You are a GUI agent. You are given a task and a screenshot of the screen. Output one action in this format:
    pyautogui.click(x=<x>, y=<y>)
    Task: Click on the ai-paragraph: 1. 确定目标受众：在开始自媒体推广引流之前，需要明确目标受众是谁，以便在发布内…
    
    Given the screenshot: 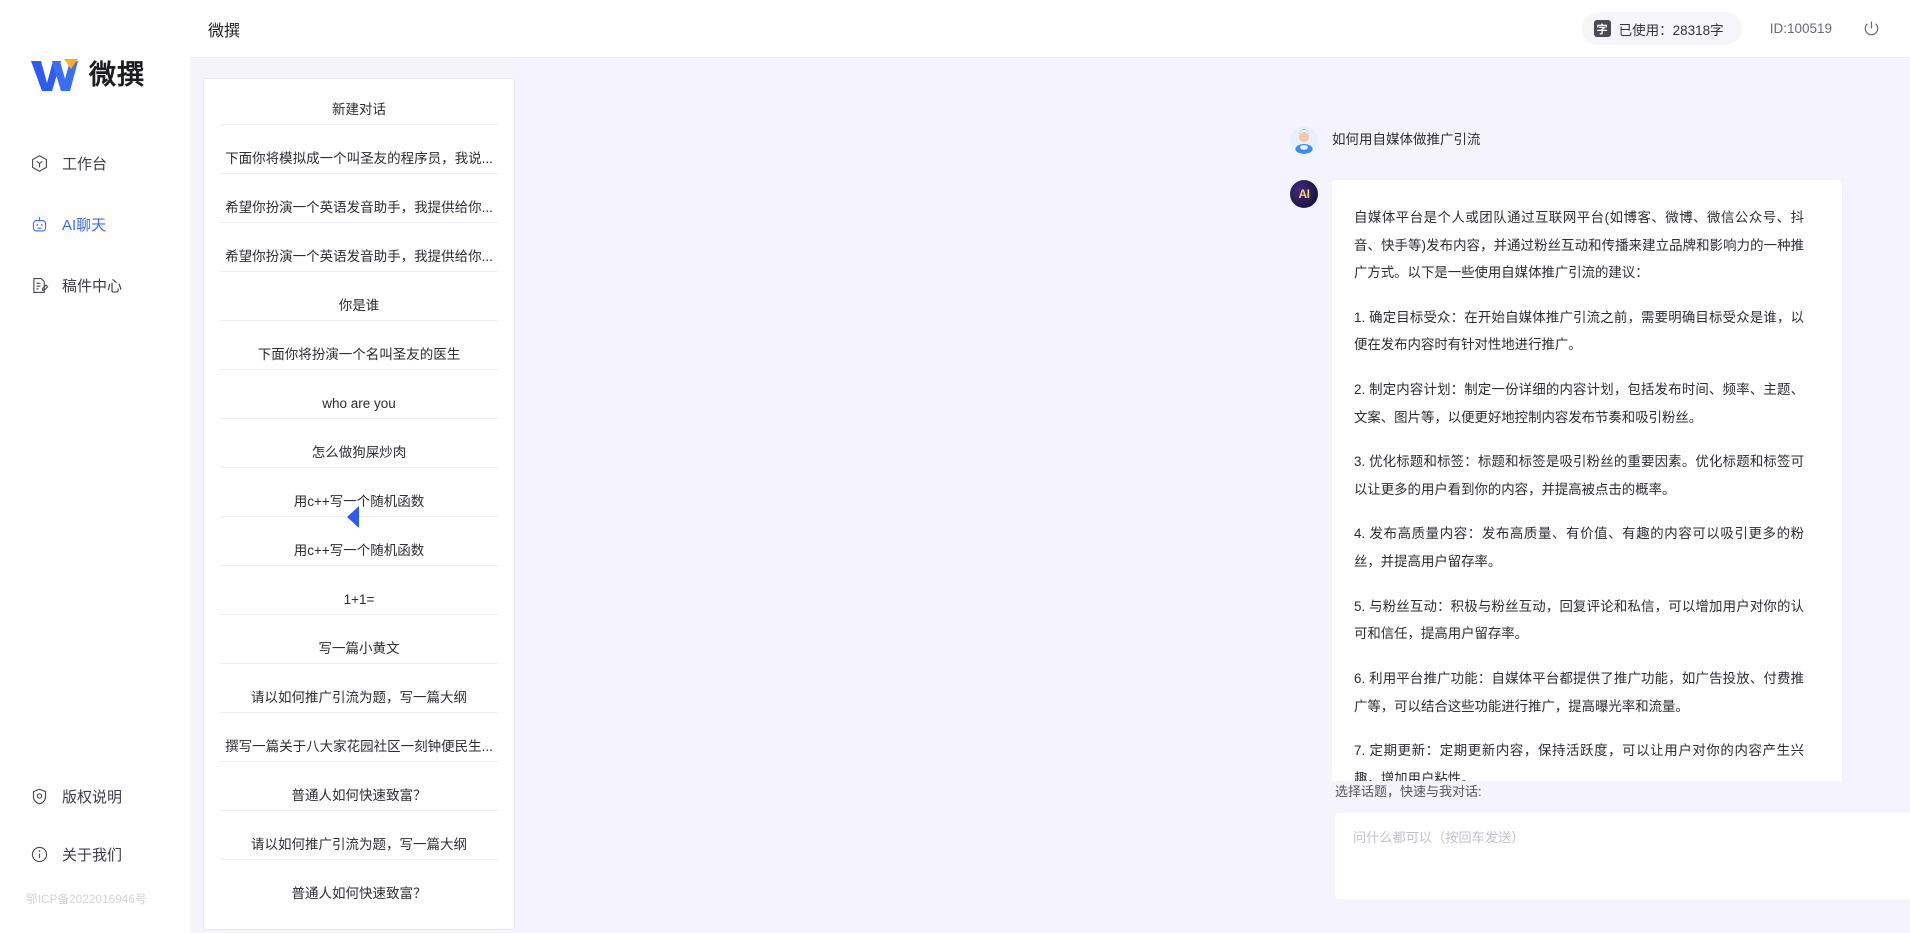 What is the action you would take?
    pyautogui.click(x=1579, y=331)
    